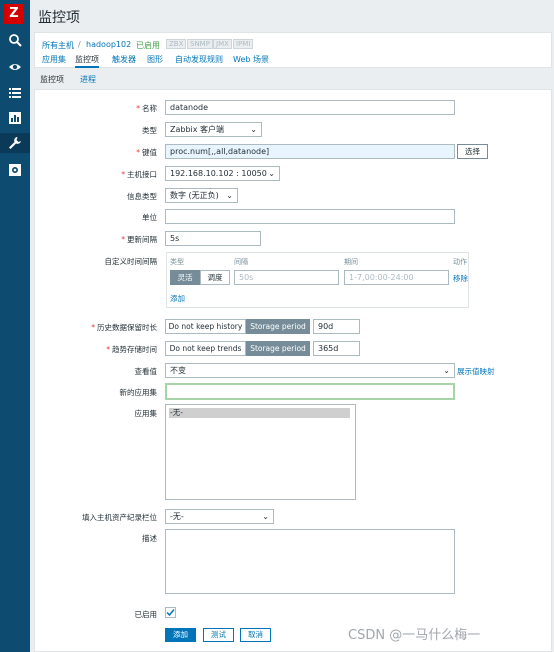 The height and width of the screenshot is (652, 554). What do you see at coordinates (310, 107) in the screenshot?
I see `name-input: datanode` at bounding box center [310, 107].